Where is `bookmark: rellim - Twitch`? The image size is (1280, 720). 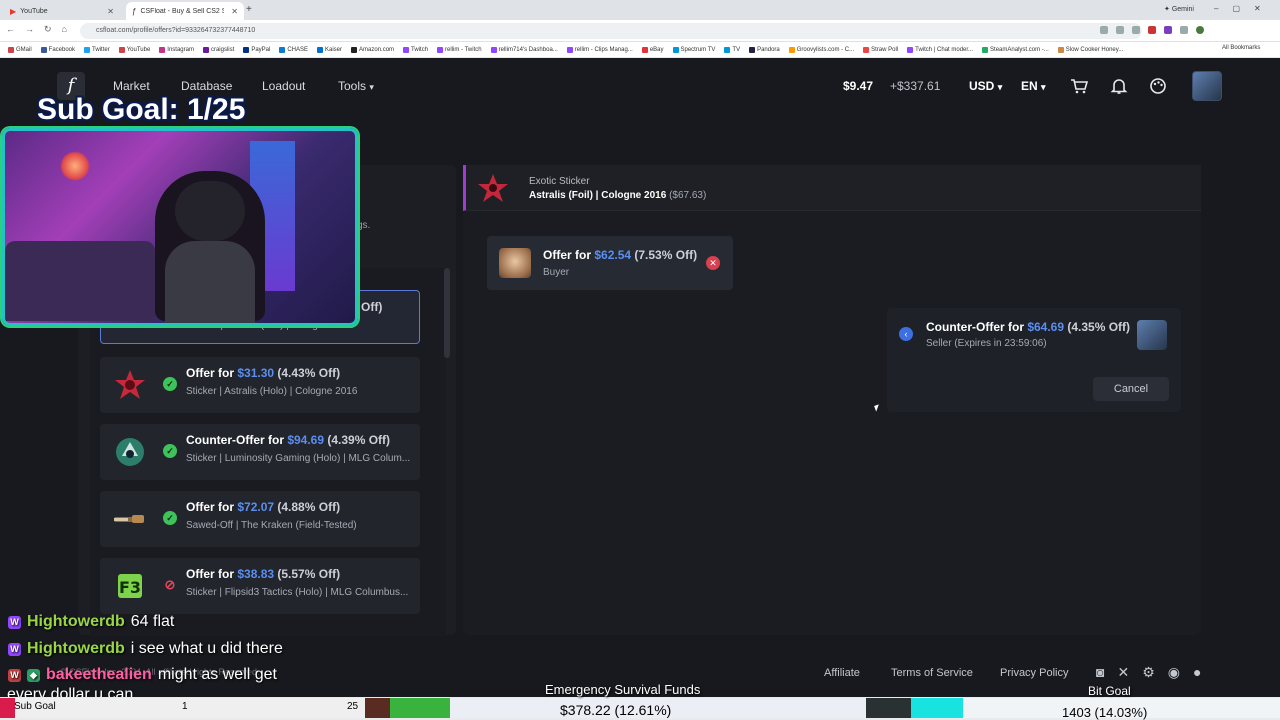 bookmark: rellim - Twitch is located at coordinates (459, 49).